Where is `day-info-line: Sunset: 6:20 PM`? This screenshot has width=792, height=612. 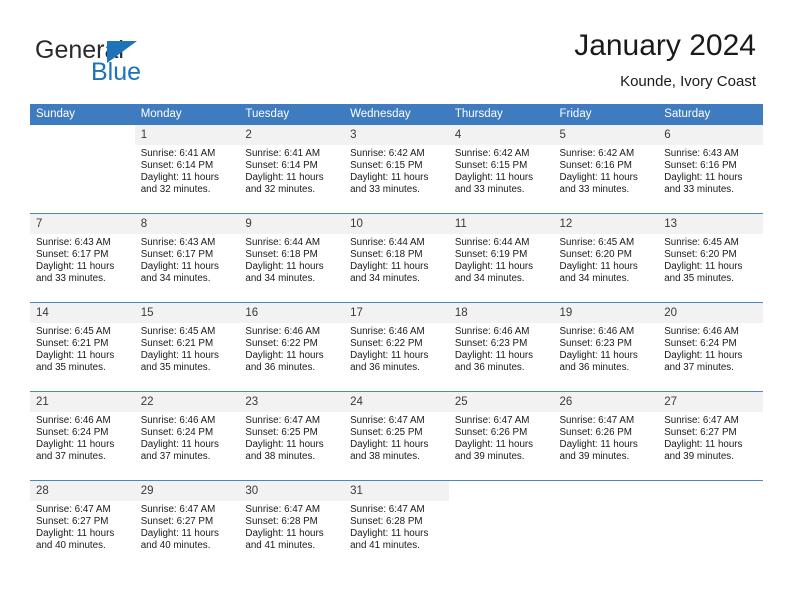
day-info-line: Sunset: 6:20 PM is located at coordinates (700, 254).